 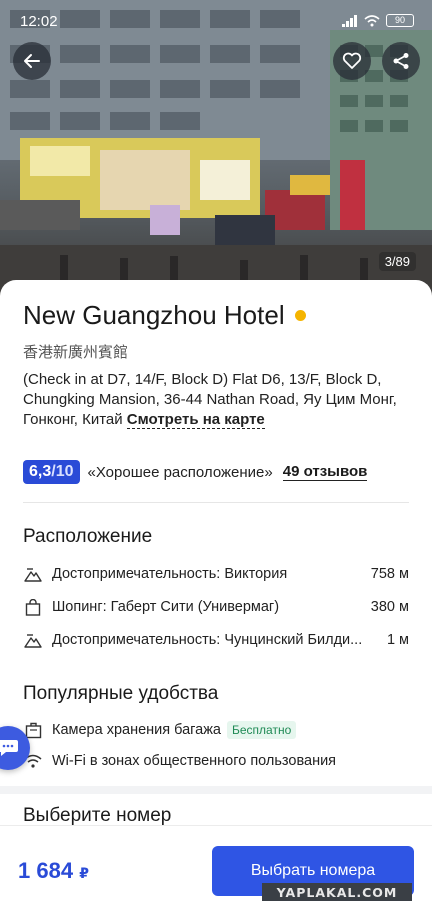 I want to click on location-item-distance: 380 м, so click(x=389, y=607).